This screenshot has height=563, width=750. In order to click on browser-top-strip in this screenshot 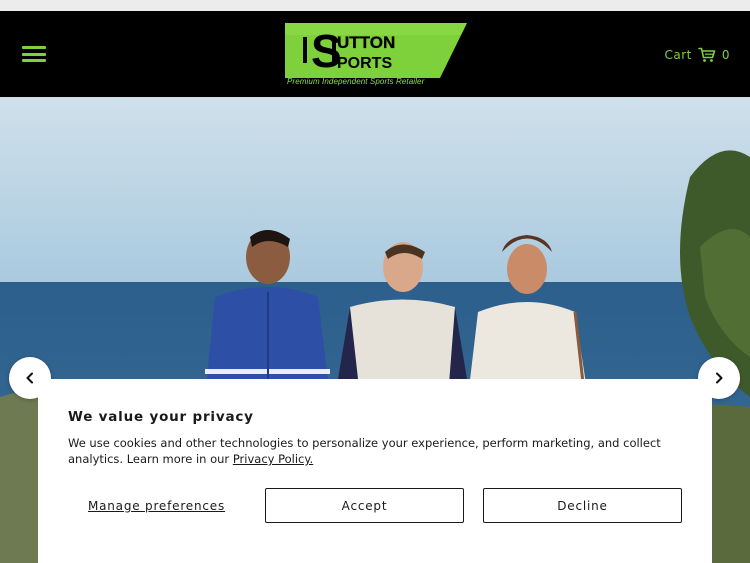, I will do `click(375, 5)`.